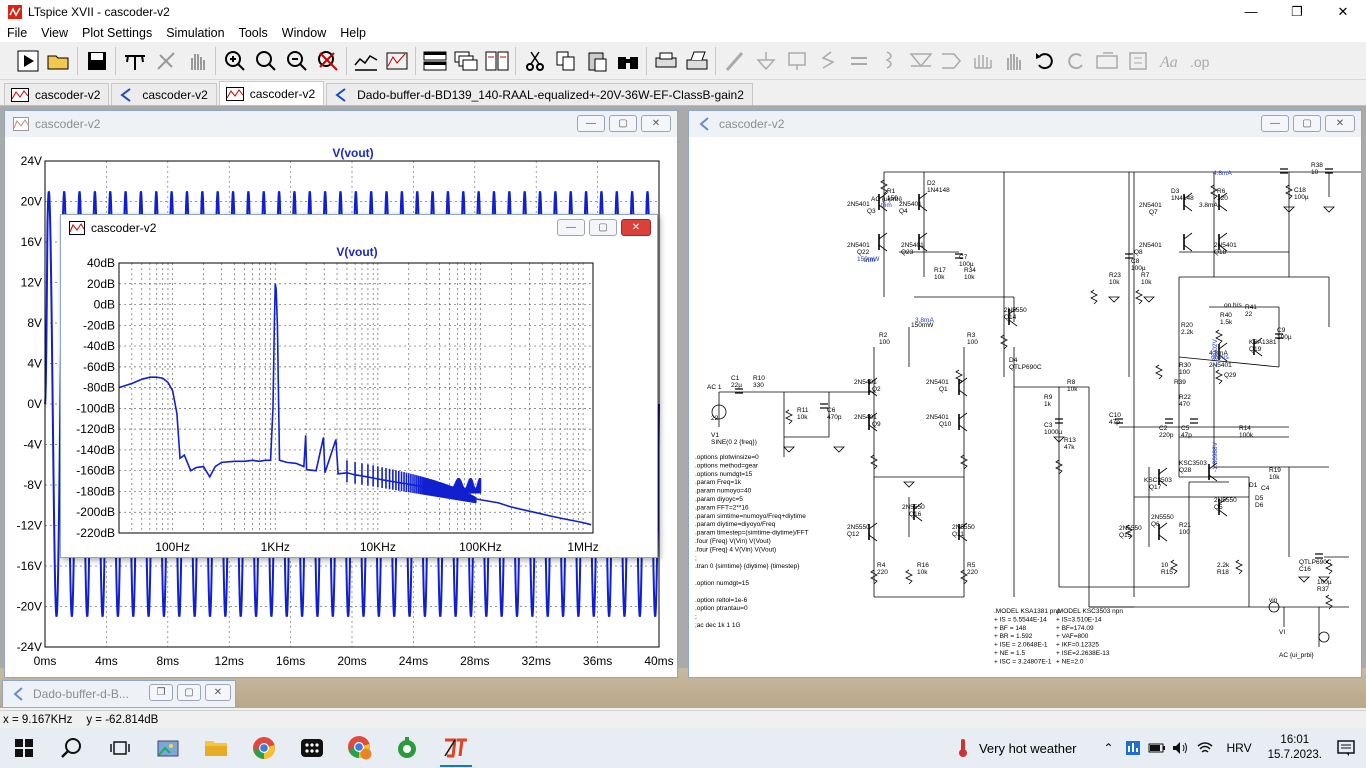 The image size is (1366, 768). Describe the element at coordinates (750, 516) in the screenshot. I see `spice-directive-line: .param simtime=numoyo/Freq+diytime` at that location.